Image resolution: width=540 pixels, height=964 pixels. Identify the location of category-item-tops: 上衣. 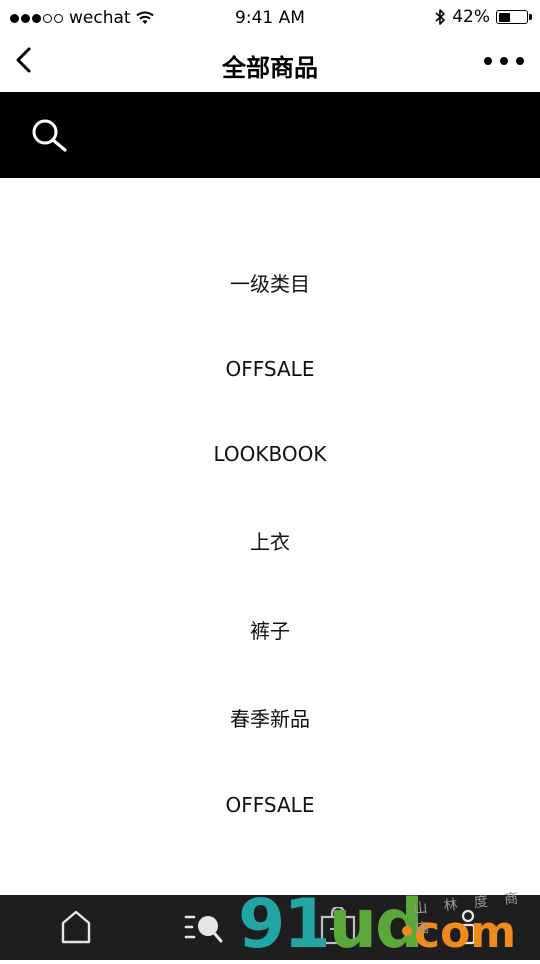
(270, 542).